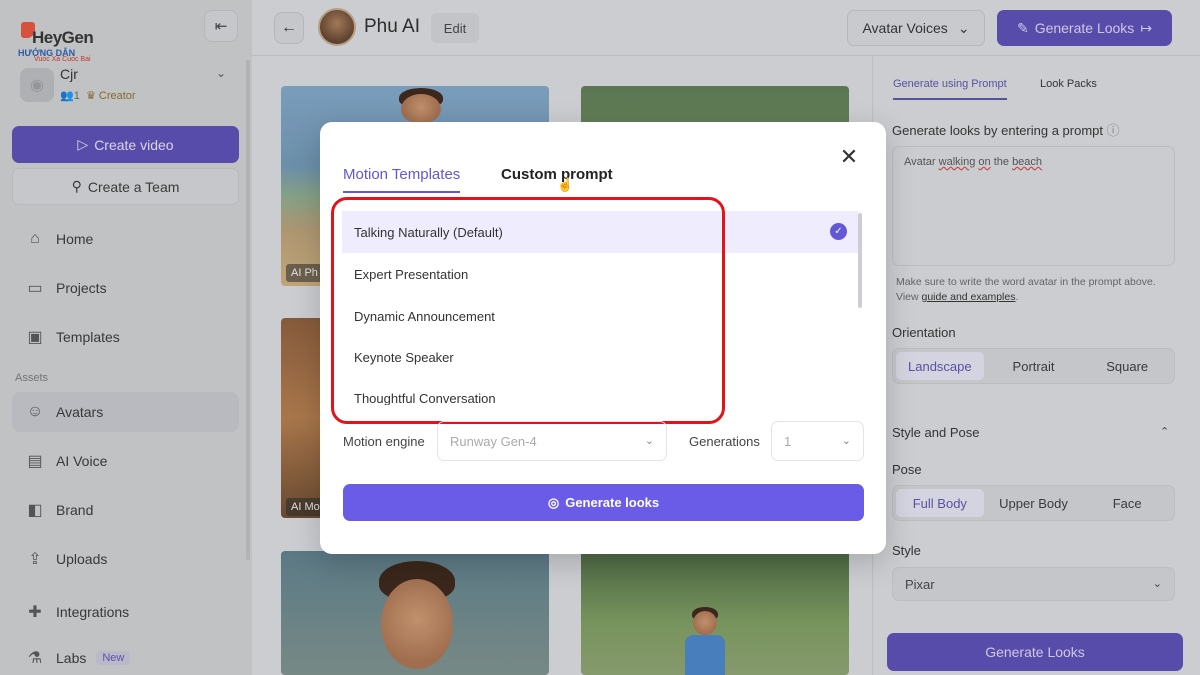 This screenshot has height=675, width=1200. Describe the element at coordinates (402, 179) in the screenshot. I see `tab-motion-templates: Motion Templates` at that location.